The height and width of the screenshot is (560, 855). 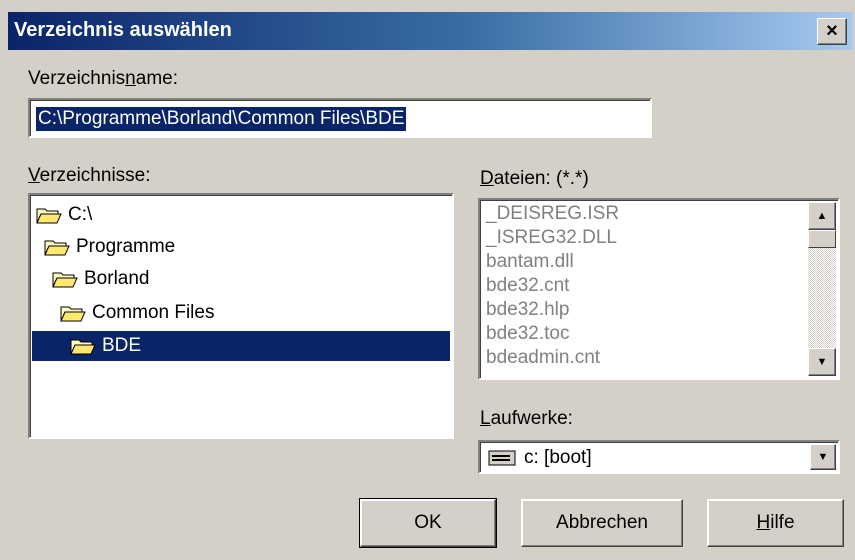 What do you see at coordinates (822, 289) in the screenshot?
I see `files-scrollbar: ▲ ▼` at bounding box center [822, 289].